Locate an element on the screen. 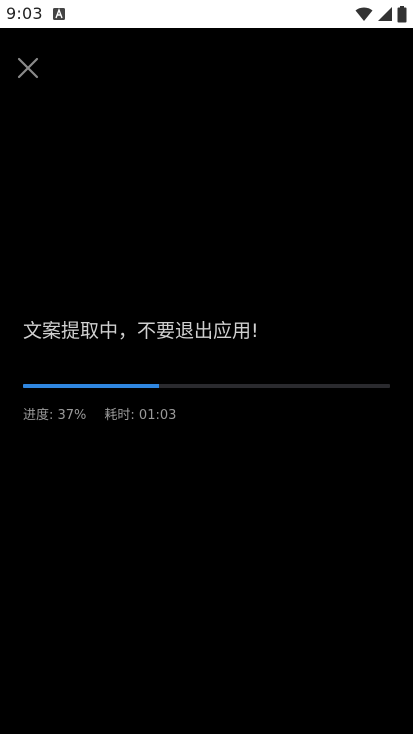 The height and width of the screenshot is (734, 413). status-bar: 9:03 is located at coordinates (206, 14).